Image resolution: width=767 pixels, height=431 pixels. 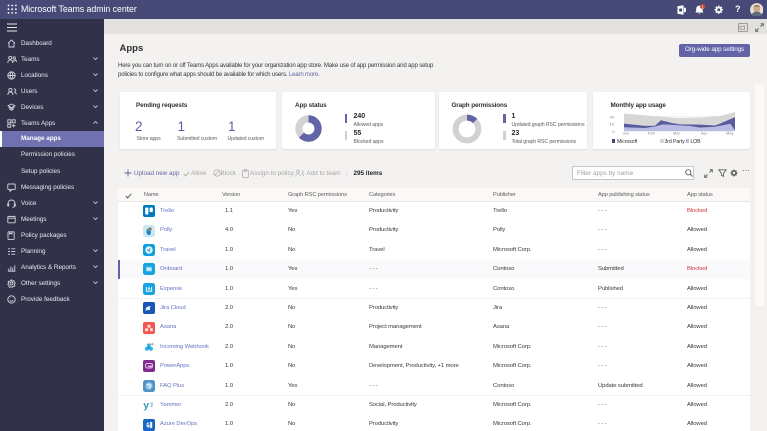 What do you see at coordinates (146, 405) in the screenshot?
I see `svg-text: y` at bounding box center [146, 405].